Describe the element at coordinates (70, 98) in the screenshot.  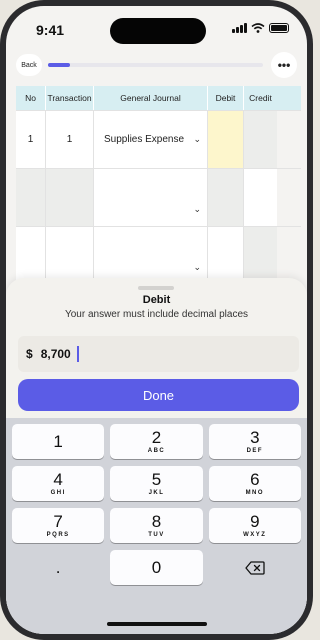
I see `header-transaction: Transaction` at that location.